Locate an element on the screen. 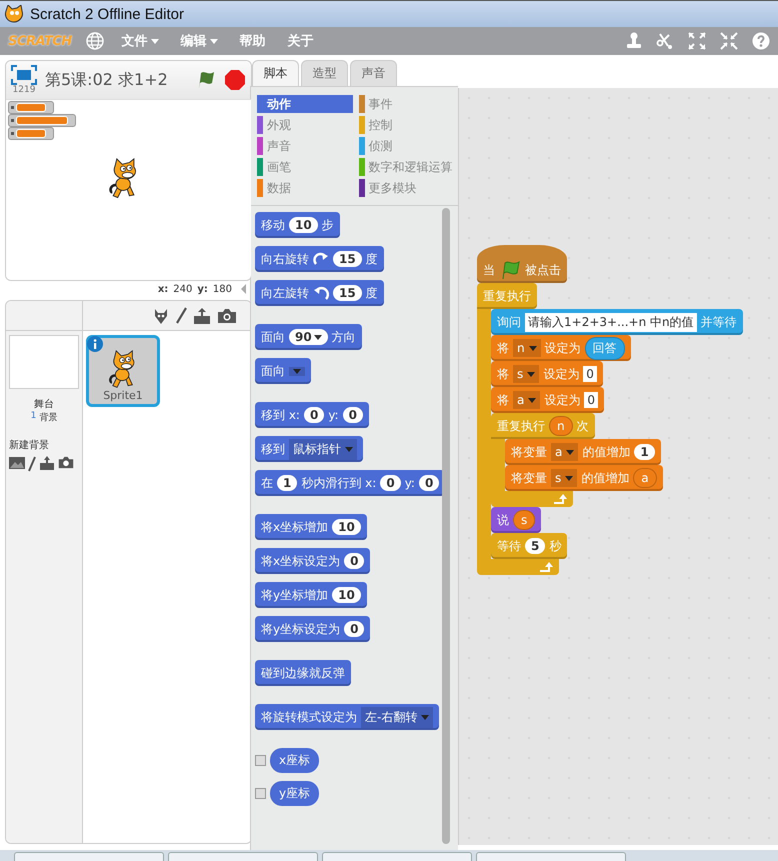 Image resolution: width=778 pixels, height=861 pixels. code-block: 移到 鼠标指针 is located at coordinates (309, 449).